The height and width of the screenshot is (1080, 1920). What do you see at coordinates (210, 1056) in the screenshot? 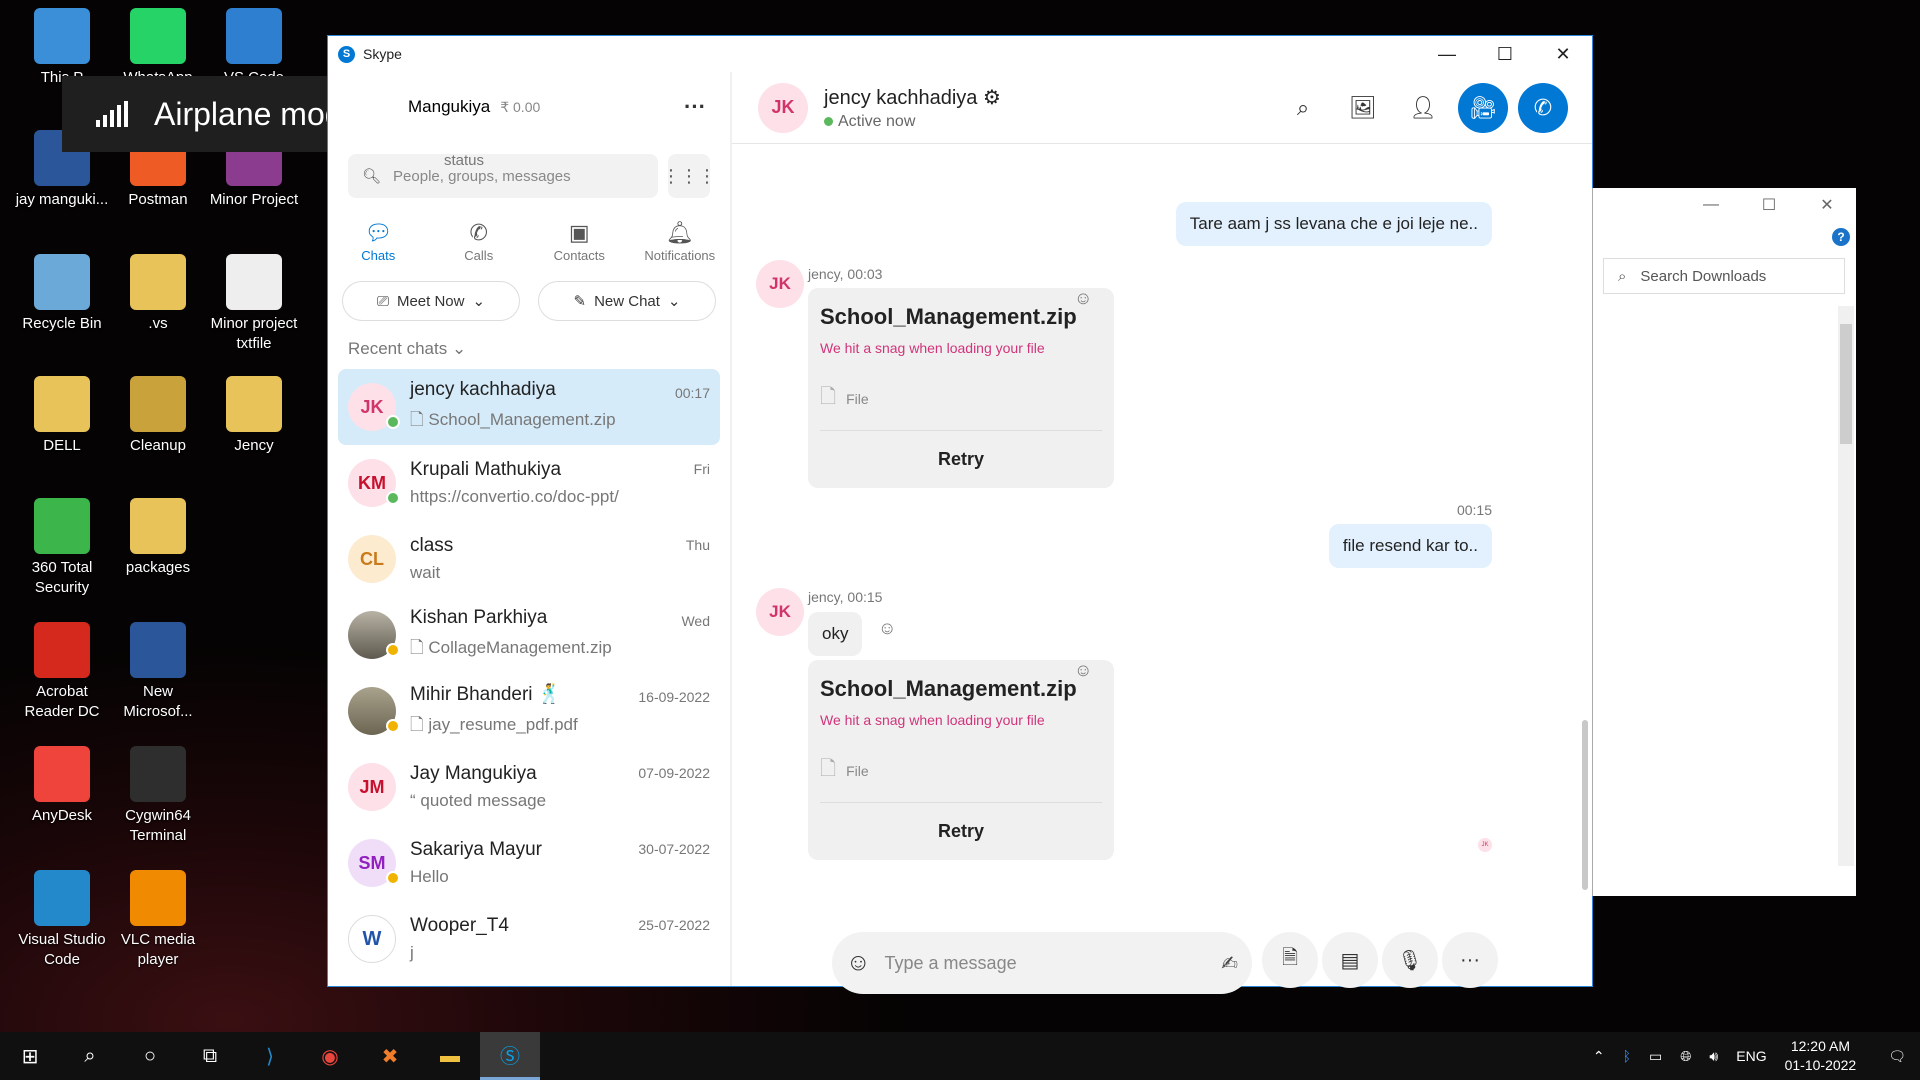
I see `task-view-icon: ⧉` at bounding box center [210, 1056].